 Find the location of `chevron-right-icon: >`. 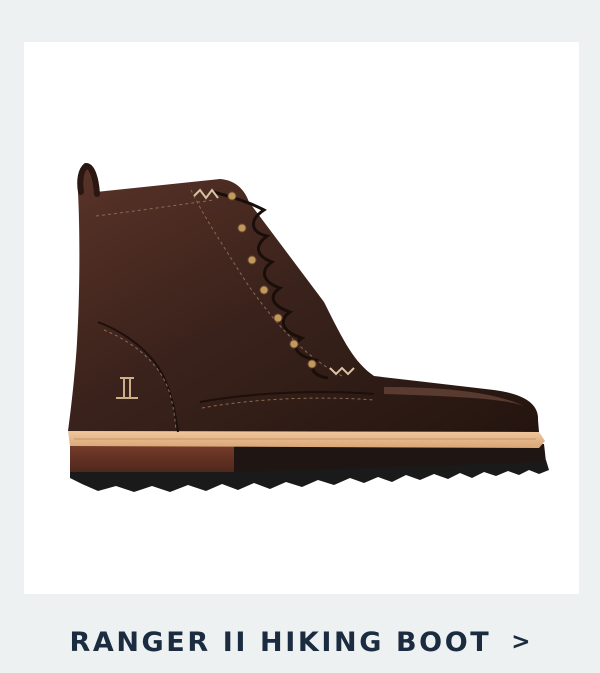

chevron-right-icon: > is located at coordinates (521, 642).